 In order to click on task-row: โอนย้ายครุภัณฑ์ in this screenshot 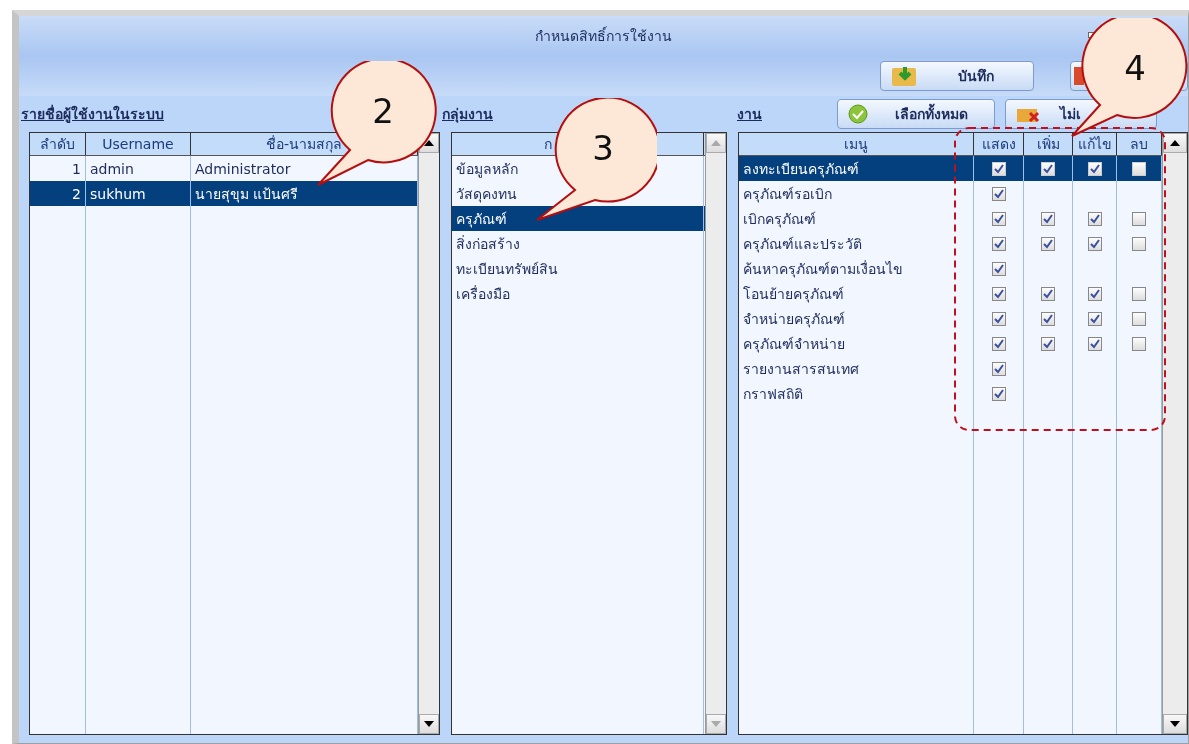, I will do `click(950, 293)`.